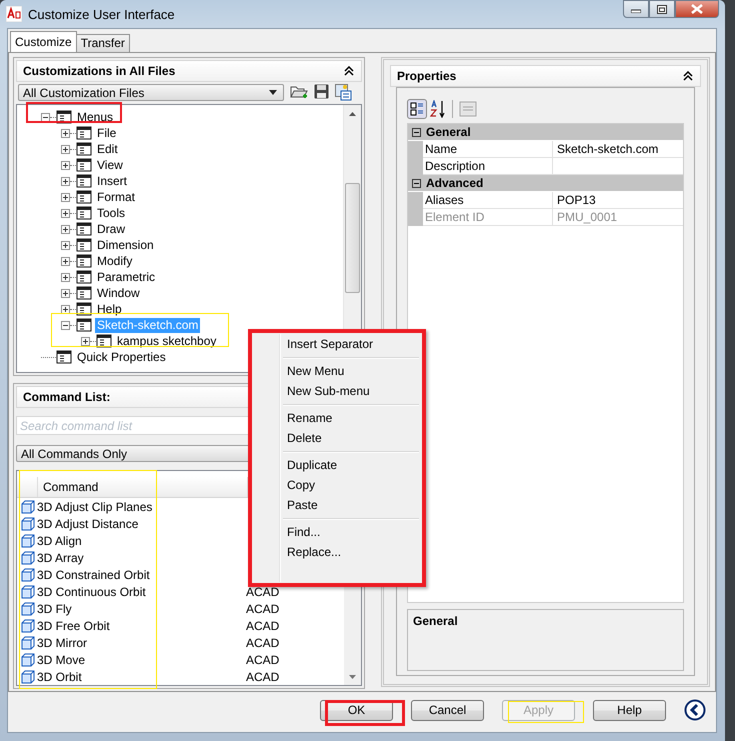 Image resolution: width=735 pixels, height=741 pixels. I want to click on tree-item: File, so click(106, 133).